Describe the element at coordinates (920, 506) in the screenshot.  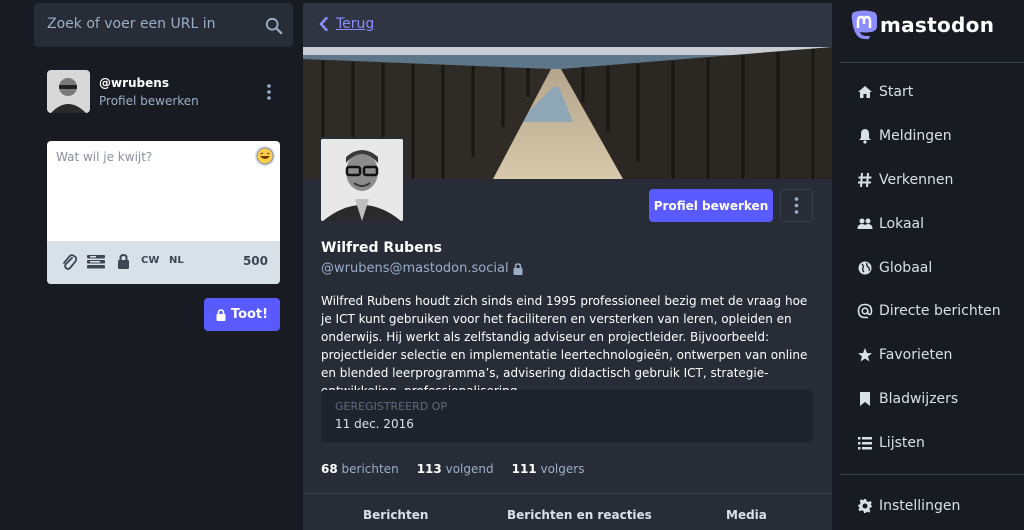
I see `nav-settings-label: Instellingen` at that location.